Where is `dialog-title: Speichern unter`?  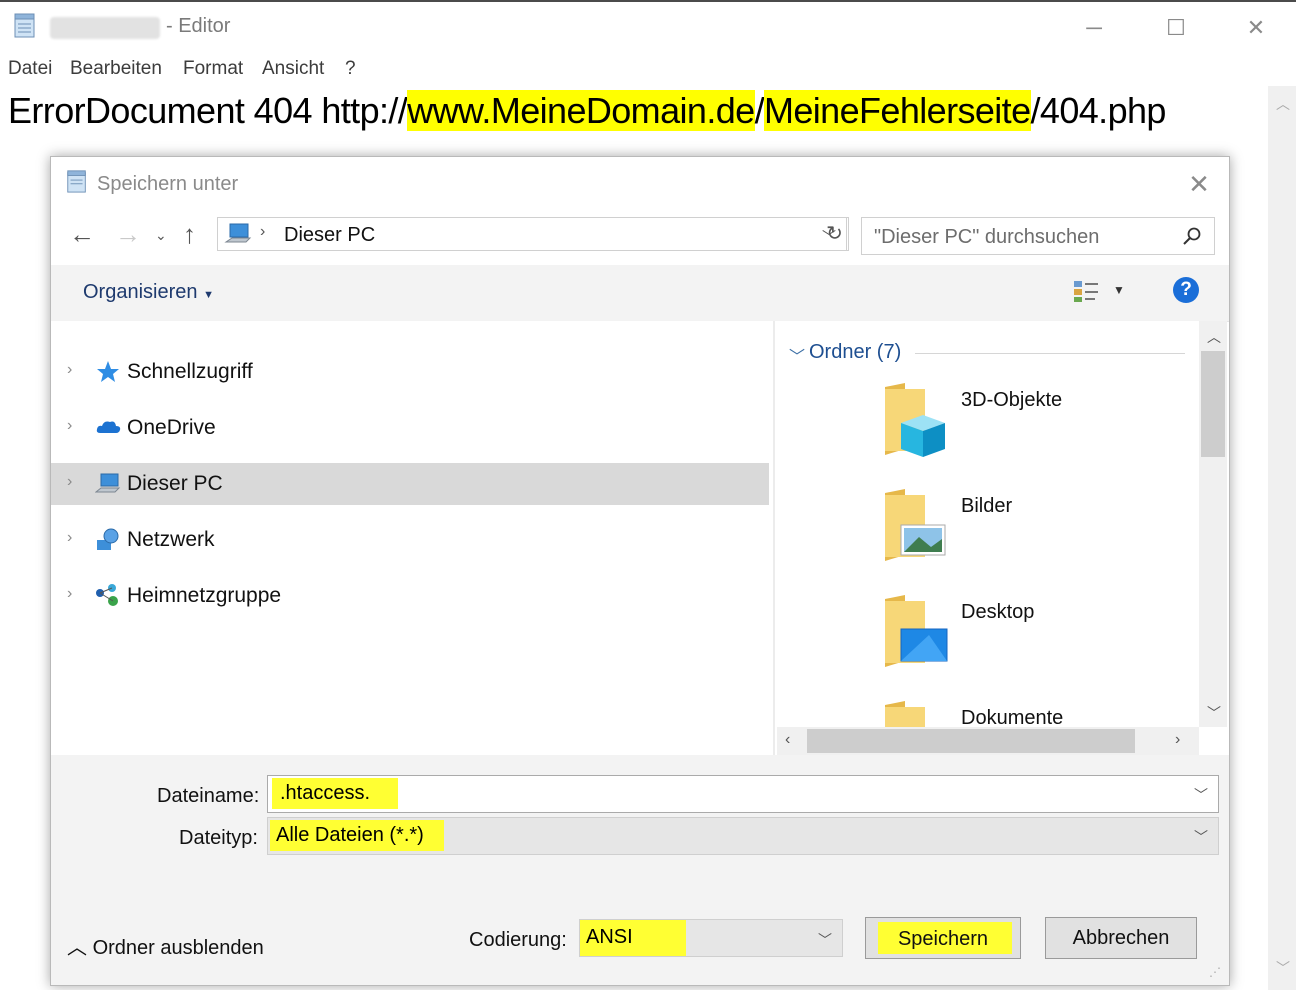 dialog-title: Speichern unter is located at coordinates (168, 184).